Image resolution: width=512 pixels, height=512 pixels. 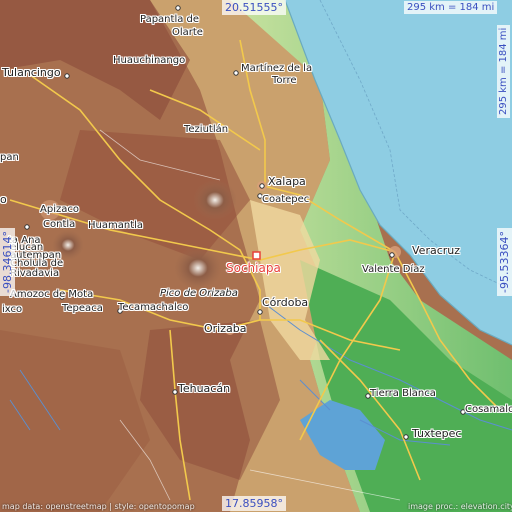 What do you see at coordinates (287, 181) in the screenshot?
I see `place-label: Xalapa` at bounding box center [287, 181].